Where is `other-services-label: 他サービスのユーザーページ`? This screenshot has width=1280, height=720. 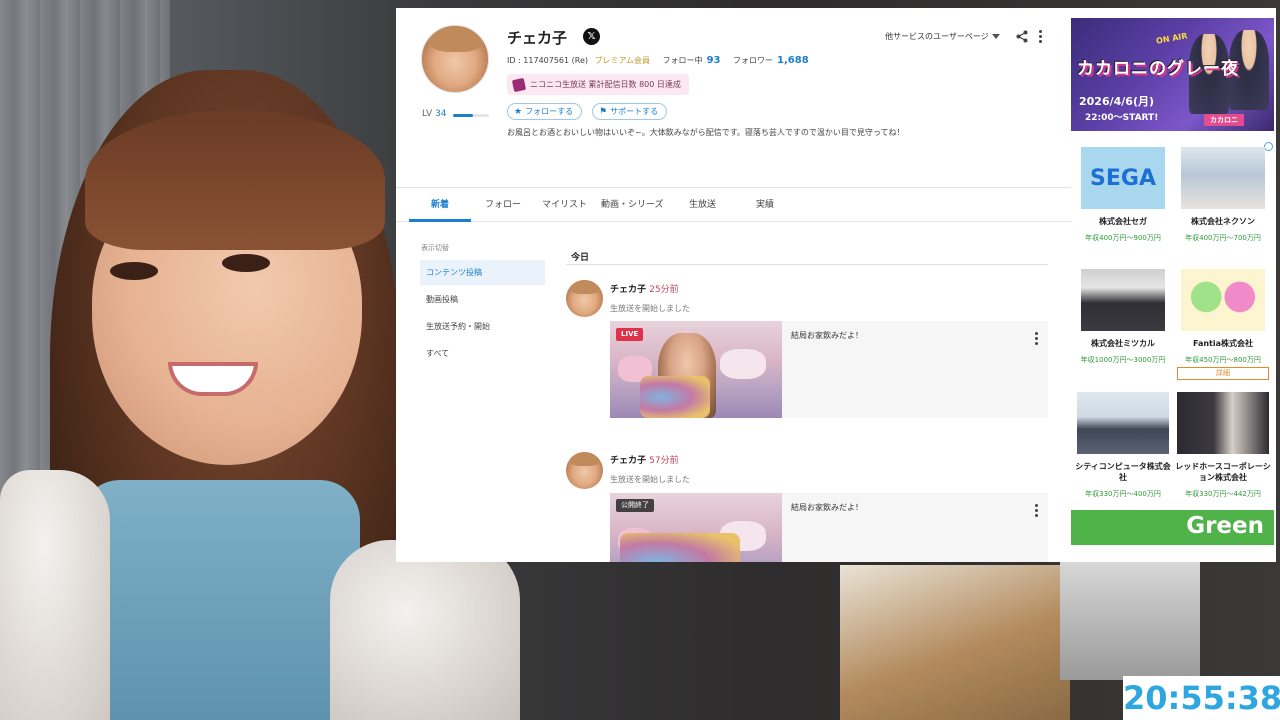 other-services-label: 他サービスのユーザーページ is located at coordinates (937, 36).